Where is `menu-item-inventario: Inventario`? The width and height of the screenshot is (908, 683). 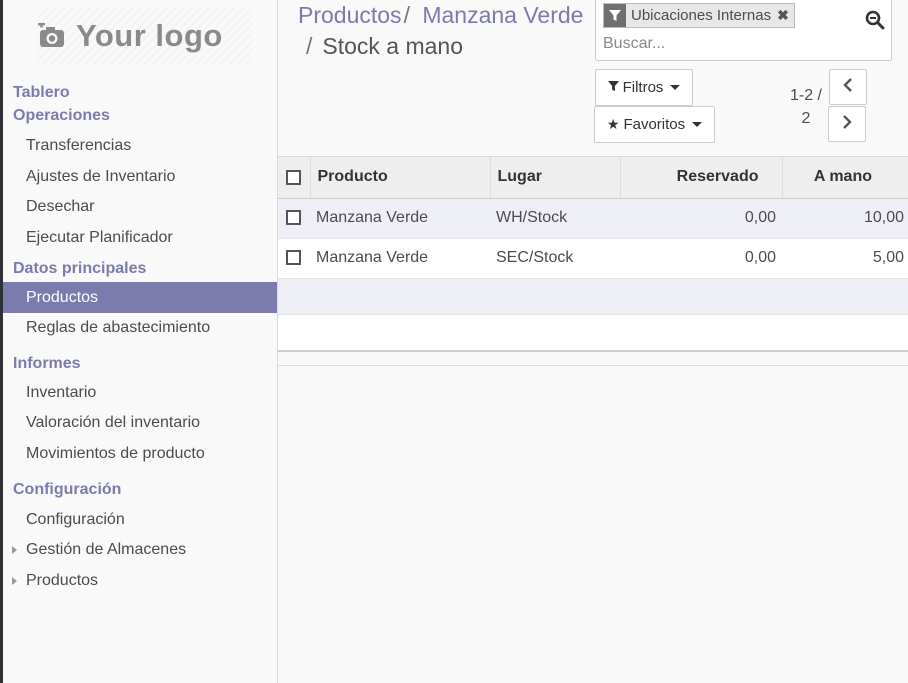 menu-item-inventario: Inventario is located at coordinates (140, 393).